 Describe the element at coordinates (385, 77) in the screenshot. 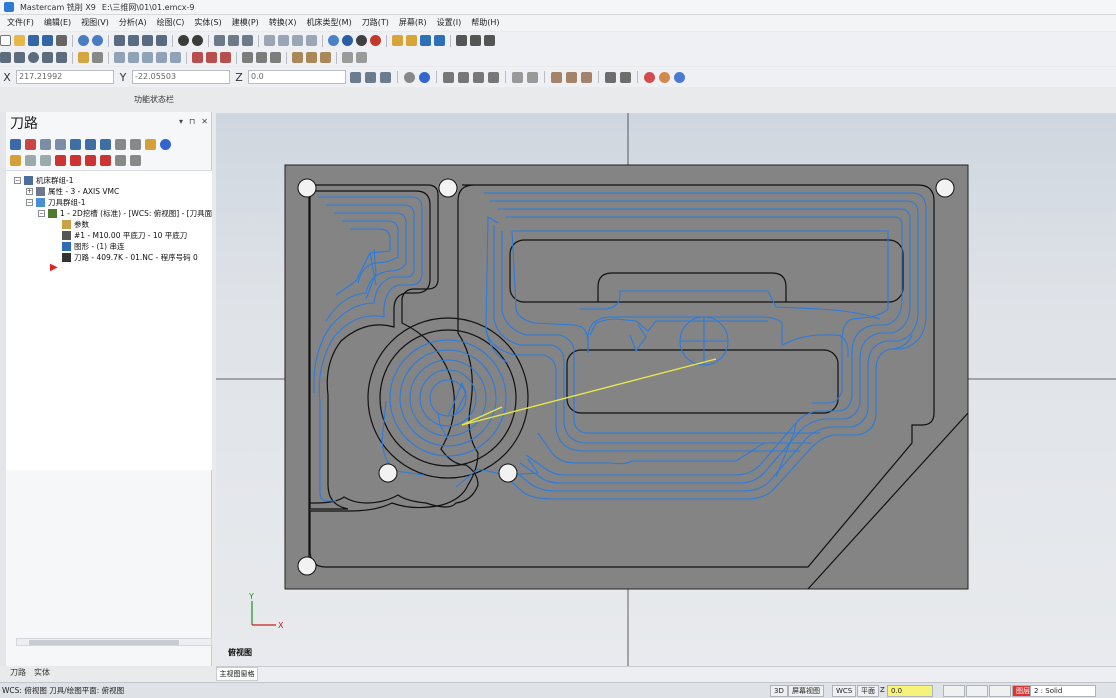

I see `entity-select-icon` at that location.